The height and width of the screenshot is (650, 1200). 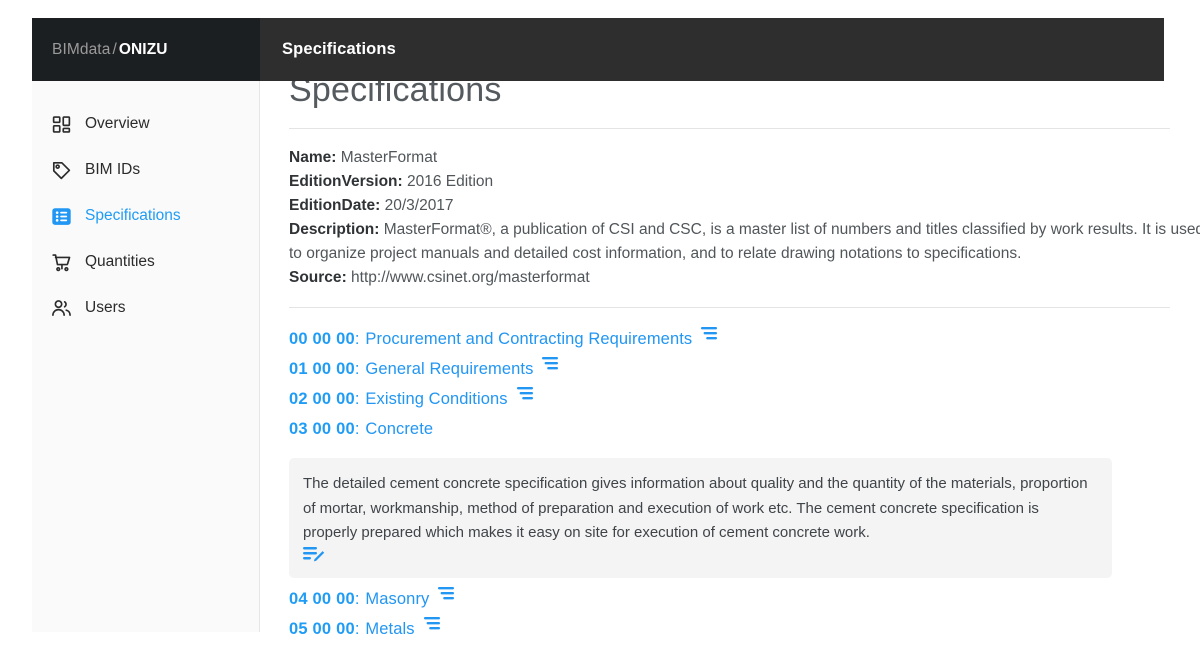 What do you see at coordinates (339, 49) in the screenshot?
I see `top-bar-title: Specifications` at bounding box center [339, 49].